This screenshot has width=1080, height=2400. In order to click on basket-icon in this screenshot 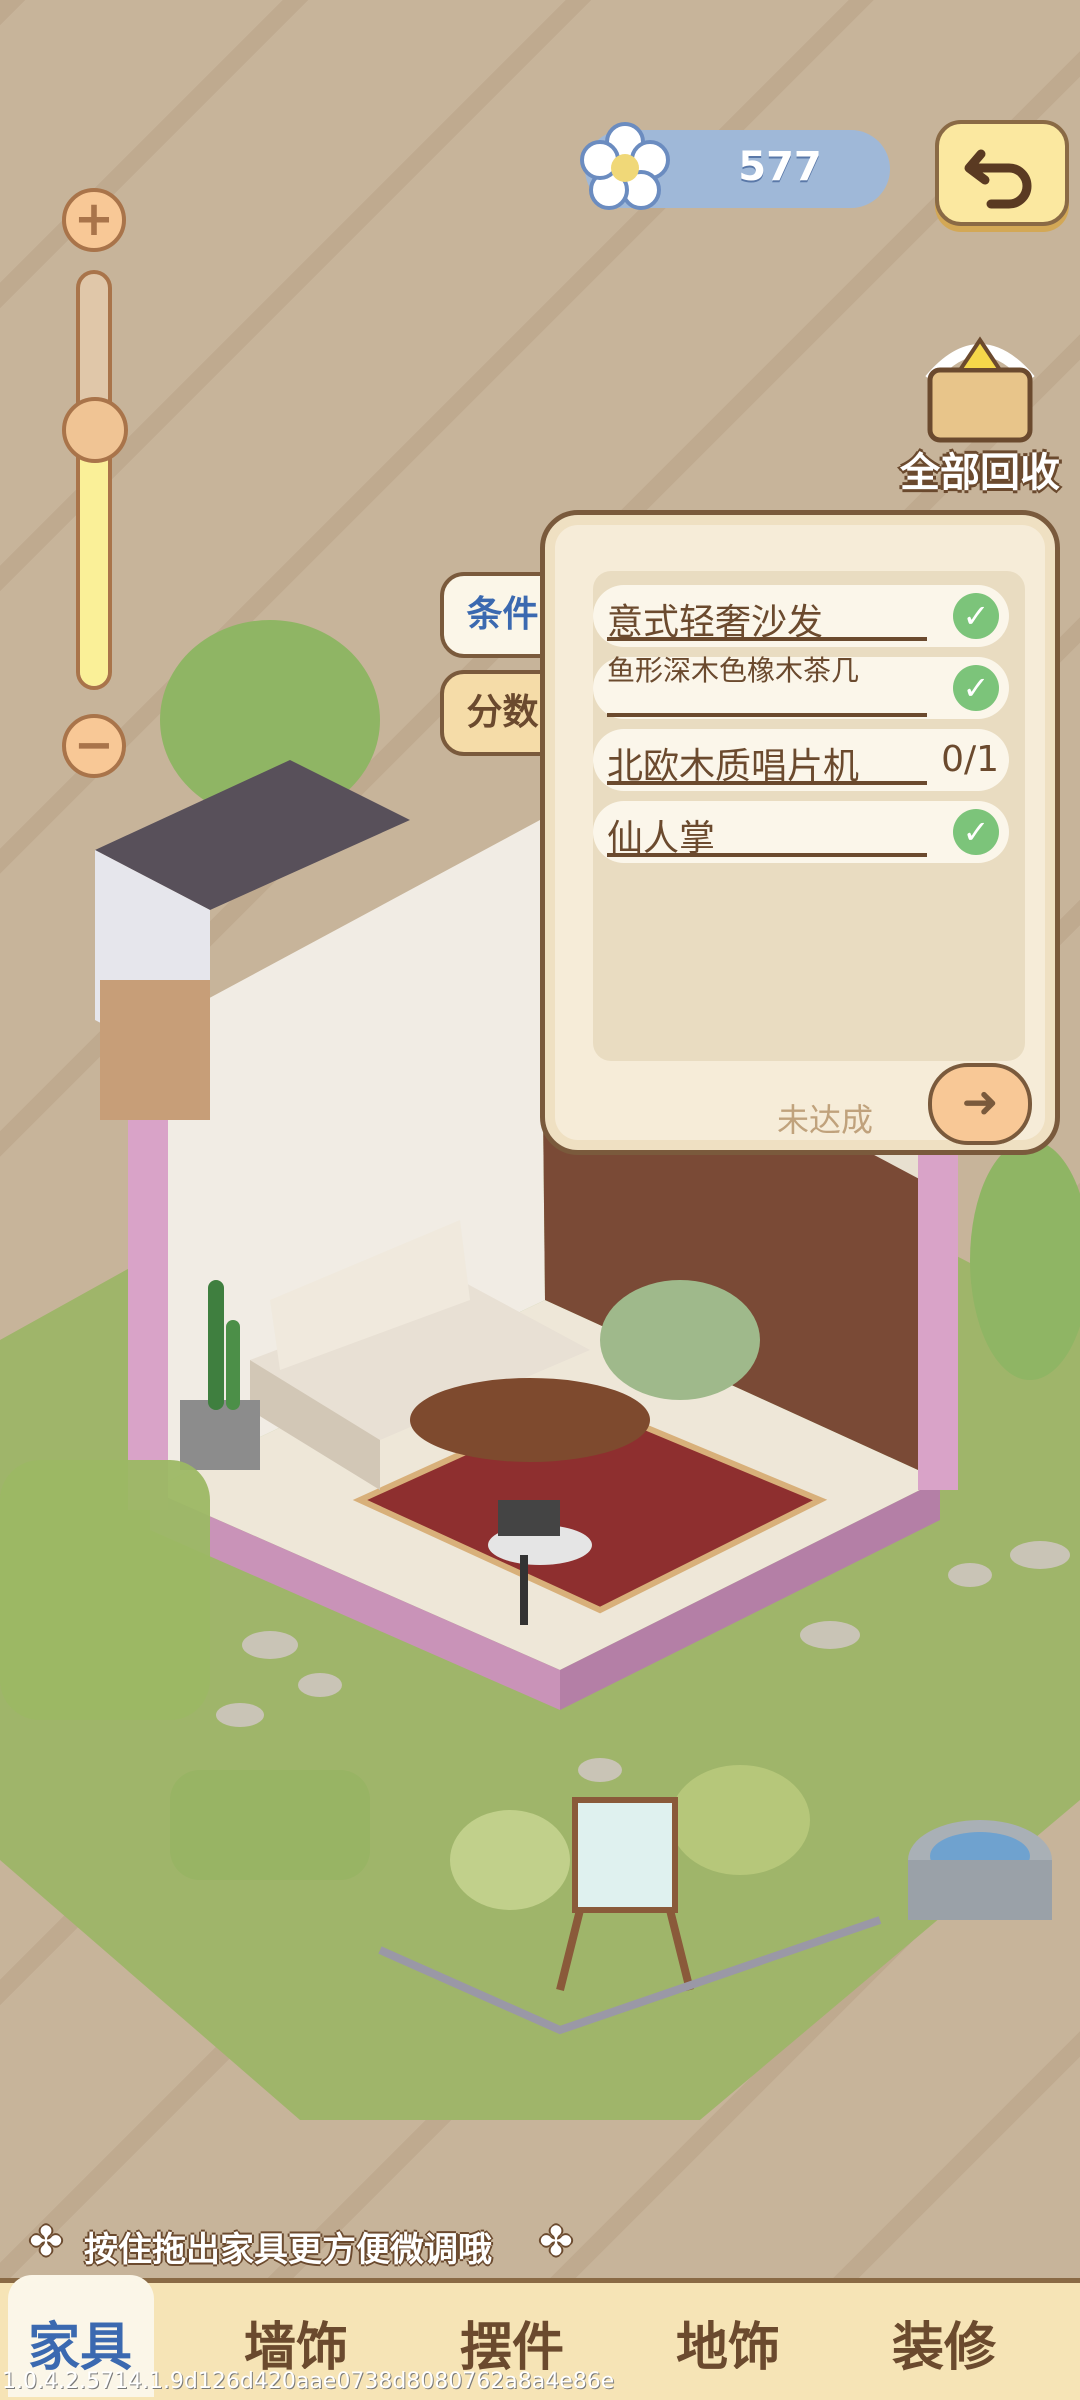, I will do `click(980, 389)`.